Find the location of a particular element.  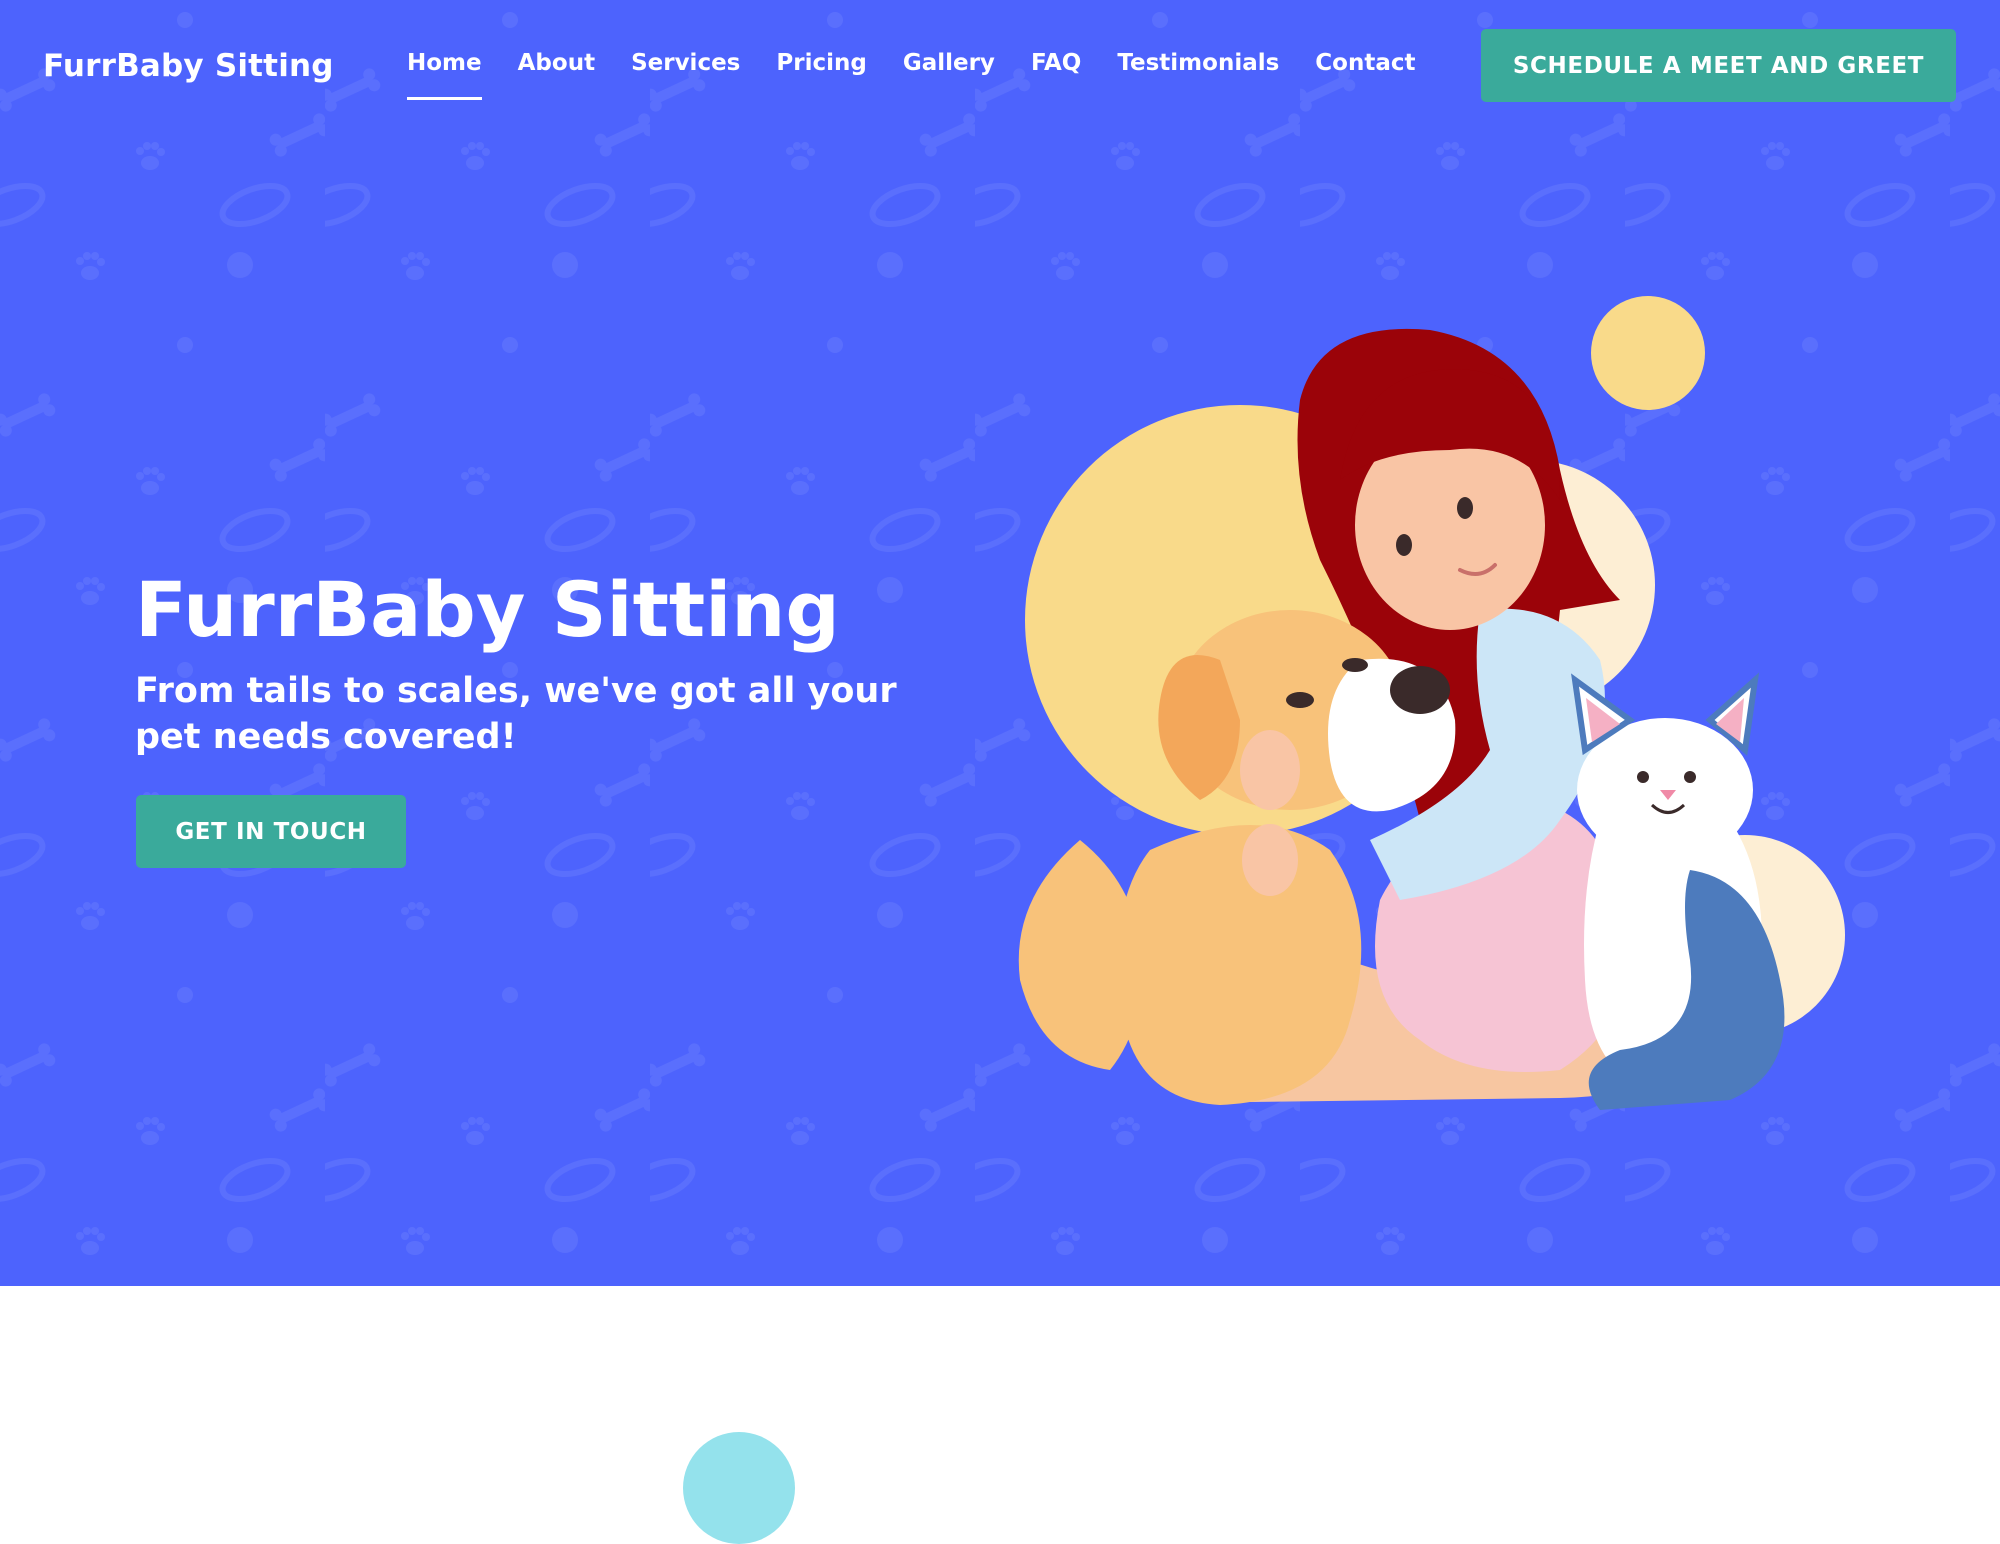

nav-item-contact: Contact is located at coordinates (1365, 70).